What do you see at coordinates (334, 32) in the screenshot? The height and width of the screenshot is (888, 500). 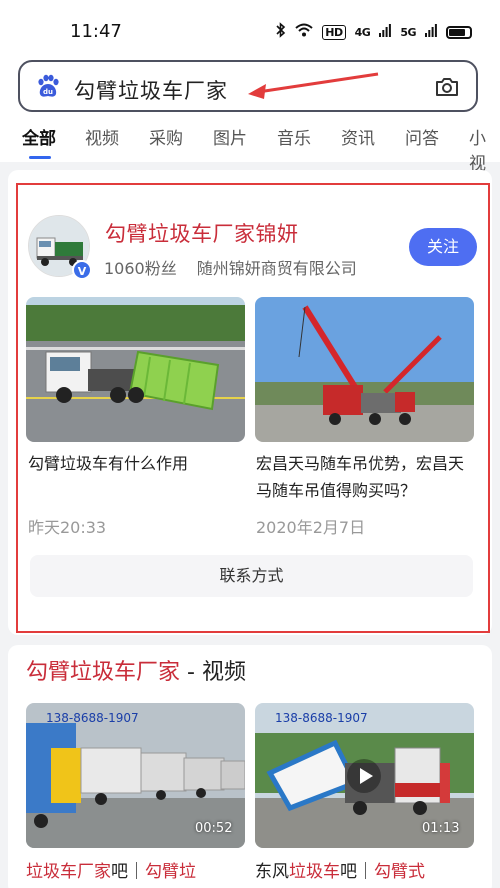 I see `hd-icon: HD` at bounding box center [334, 32].